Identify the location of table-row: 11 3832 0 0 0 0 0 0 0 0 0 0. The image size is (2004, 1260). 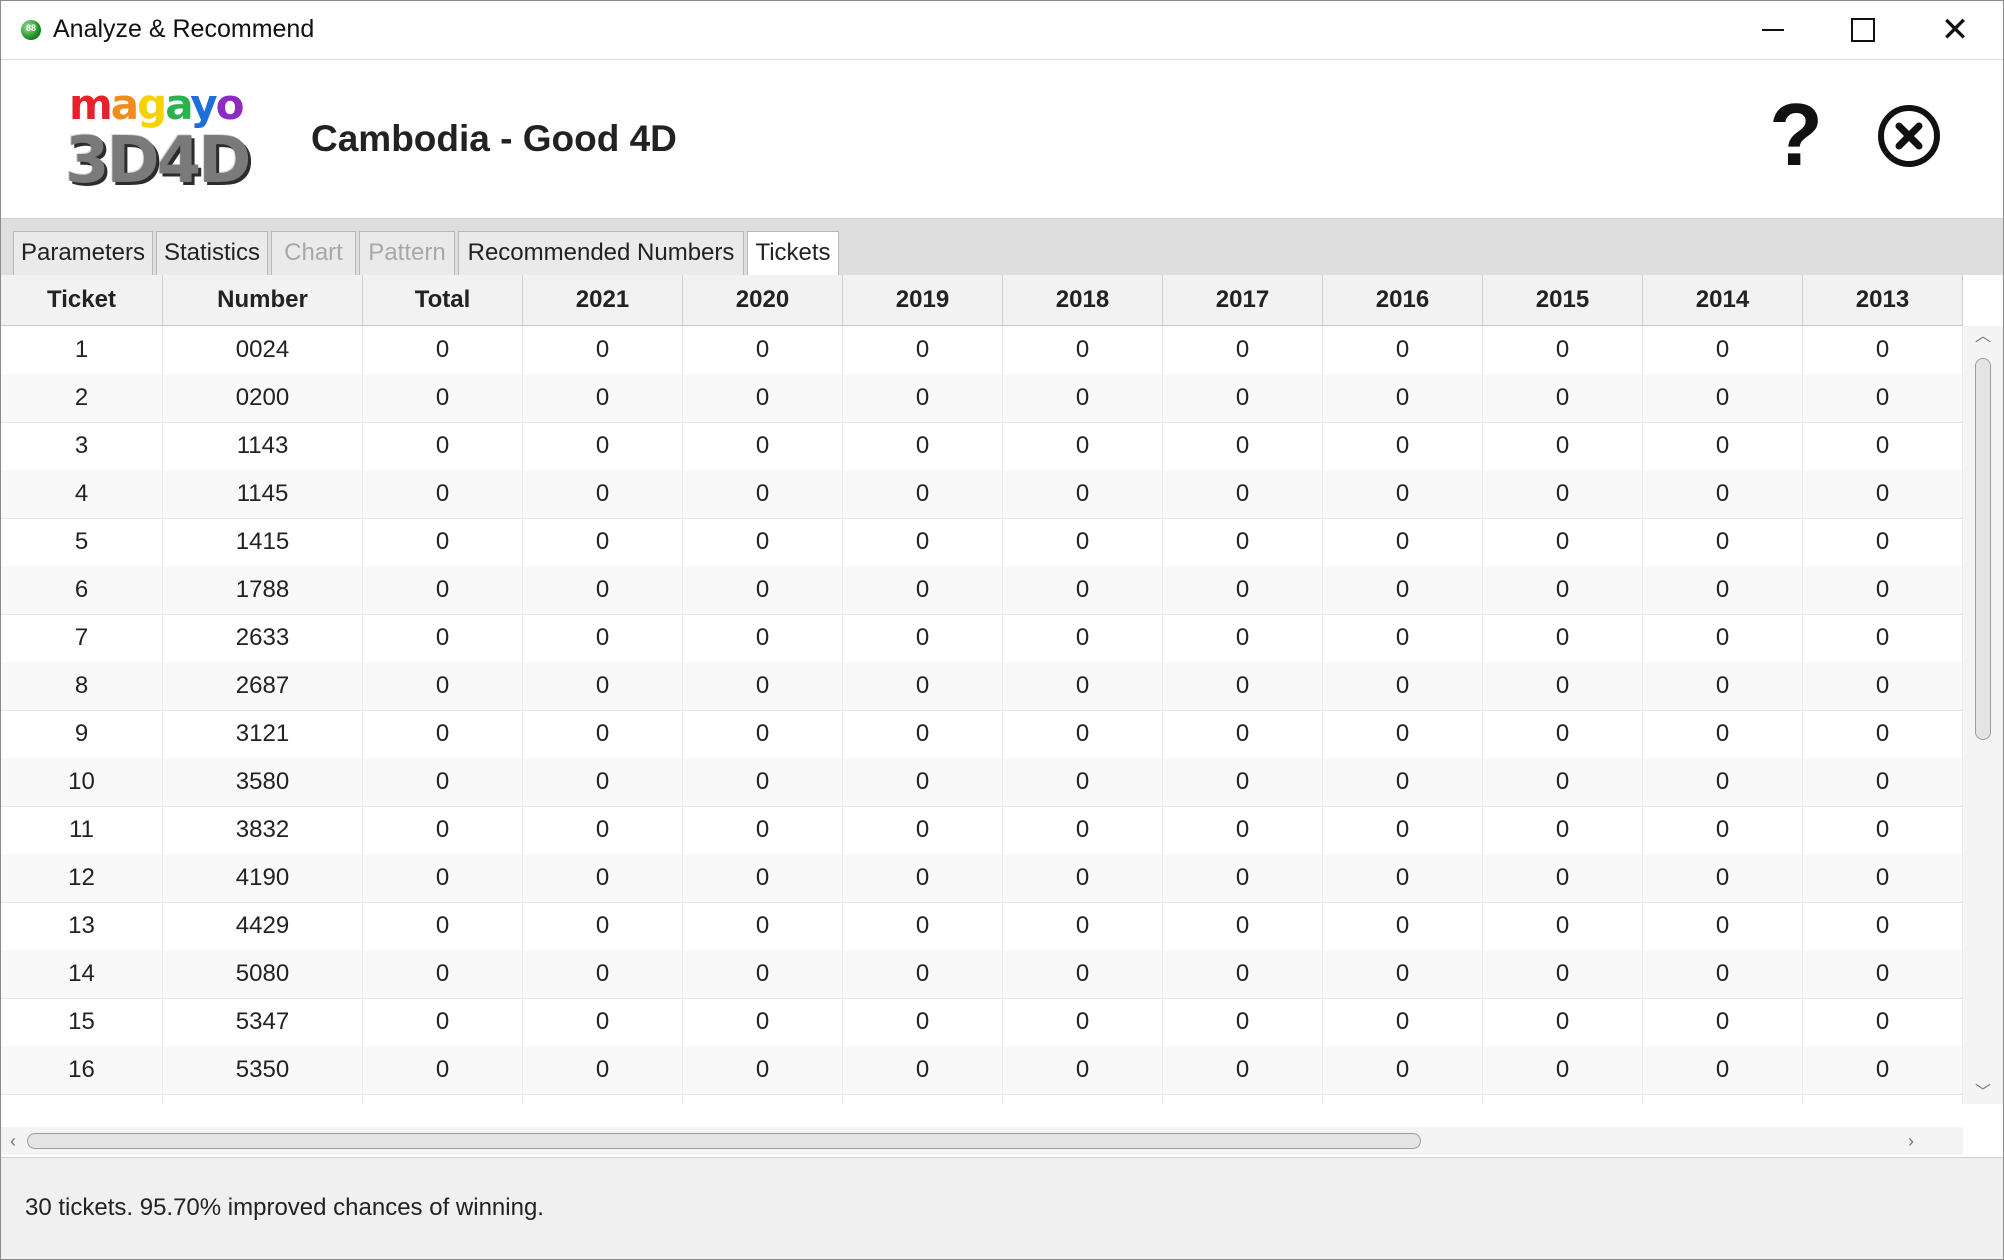
(982, 830).